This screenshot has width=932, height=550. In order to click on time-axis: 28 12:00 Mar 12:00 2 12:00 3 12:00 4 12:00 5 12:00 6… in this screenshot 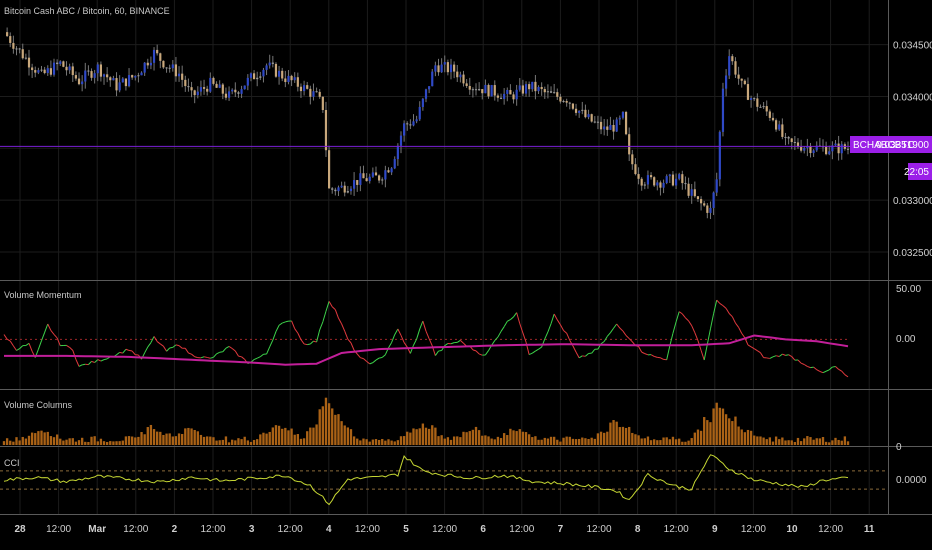, I will do `click(444, 529)`.